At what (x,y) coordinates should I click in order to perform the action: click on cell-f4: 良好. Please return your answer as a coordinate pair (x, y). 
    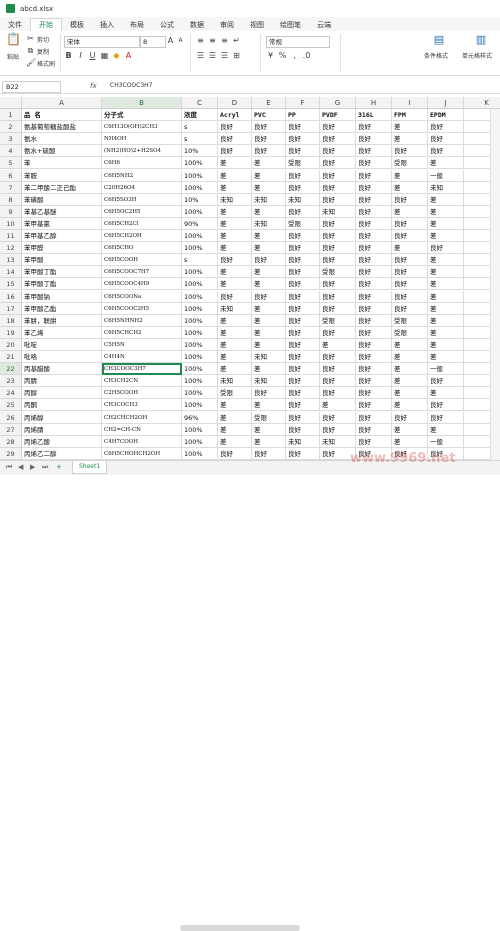
    Looking at the image, I should click on (303, 151).